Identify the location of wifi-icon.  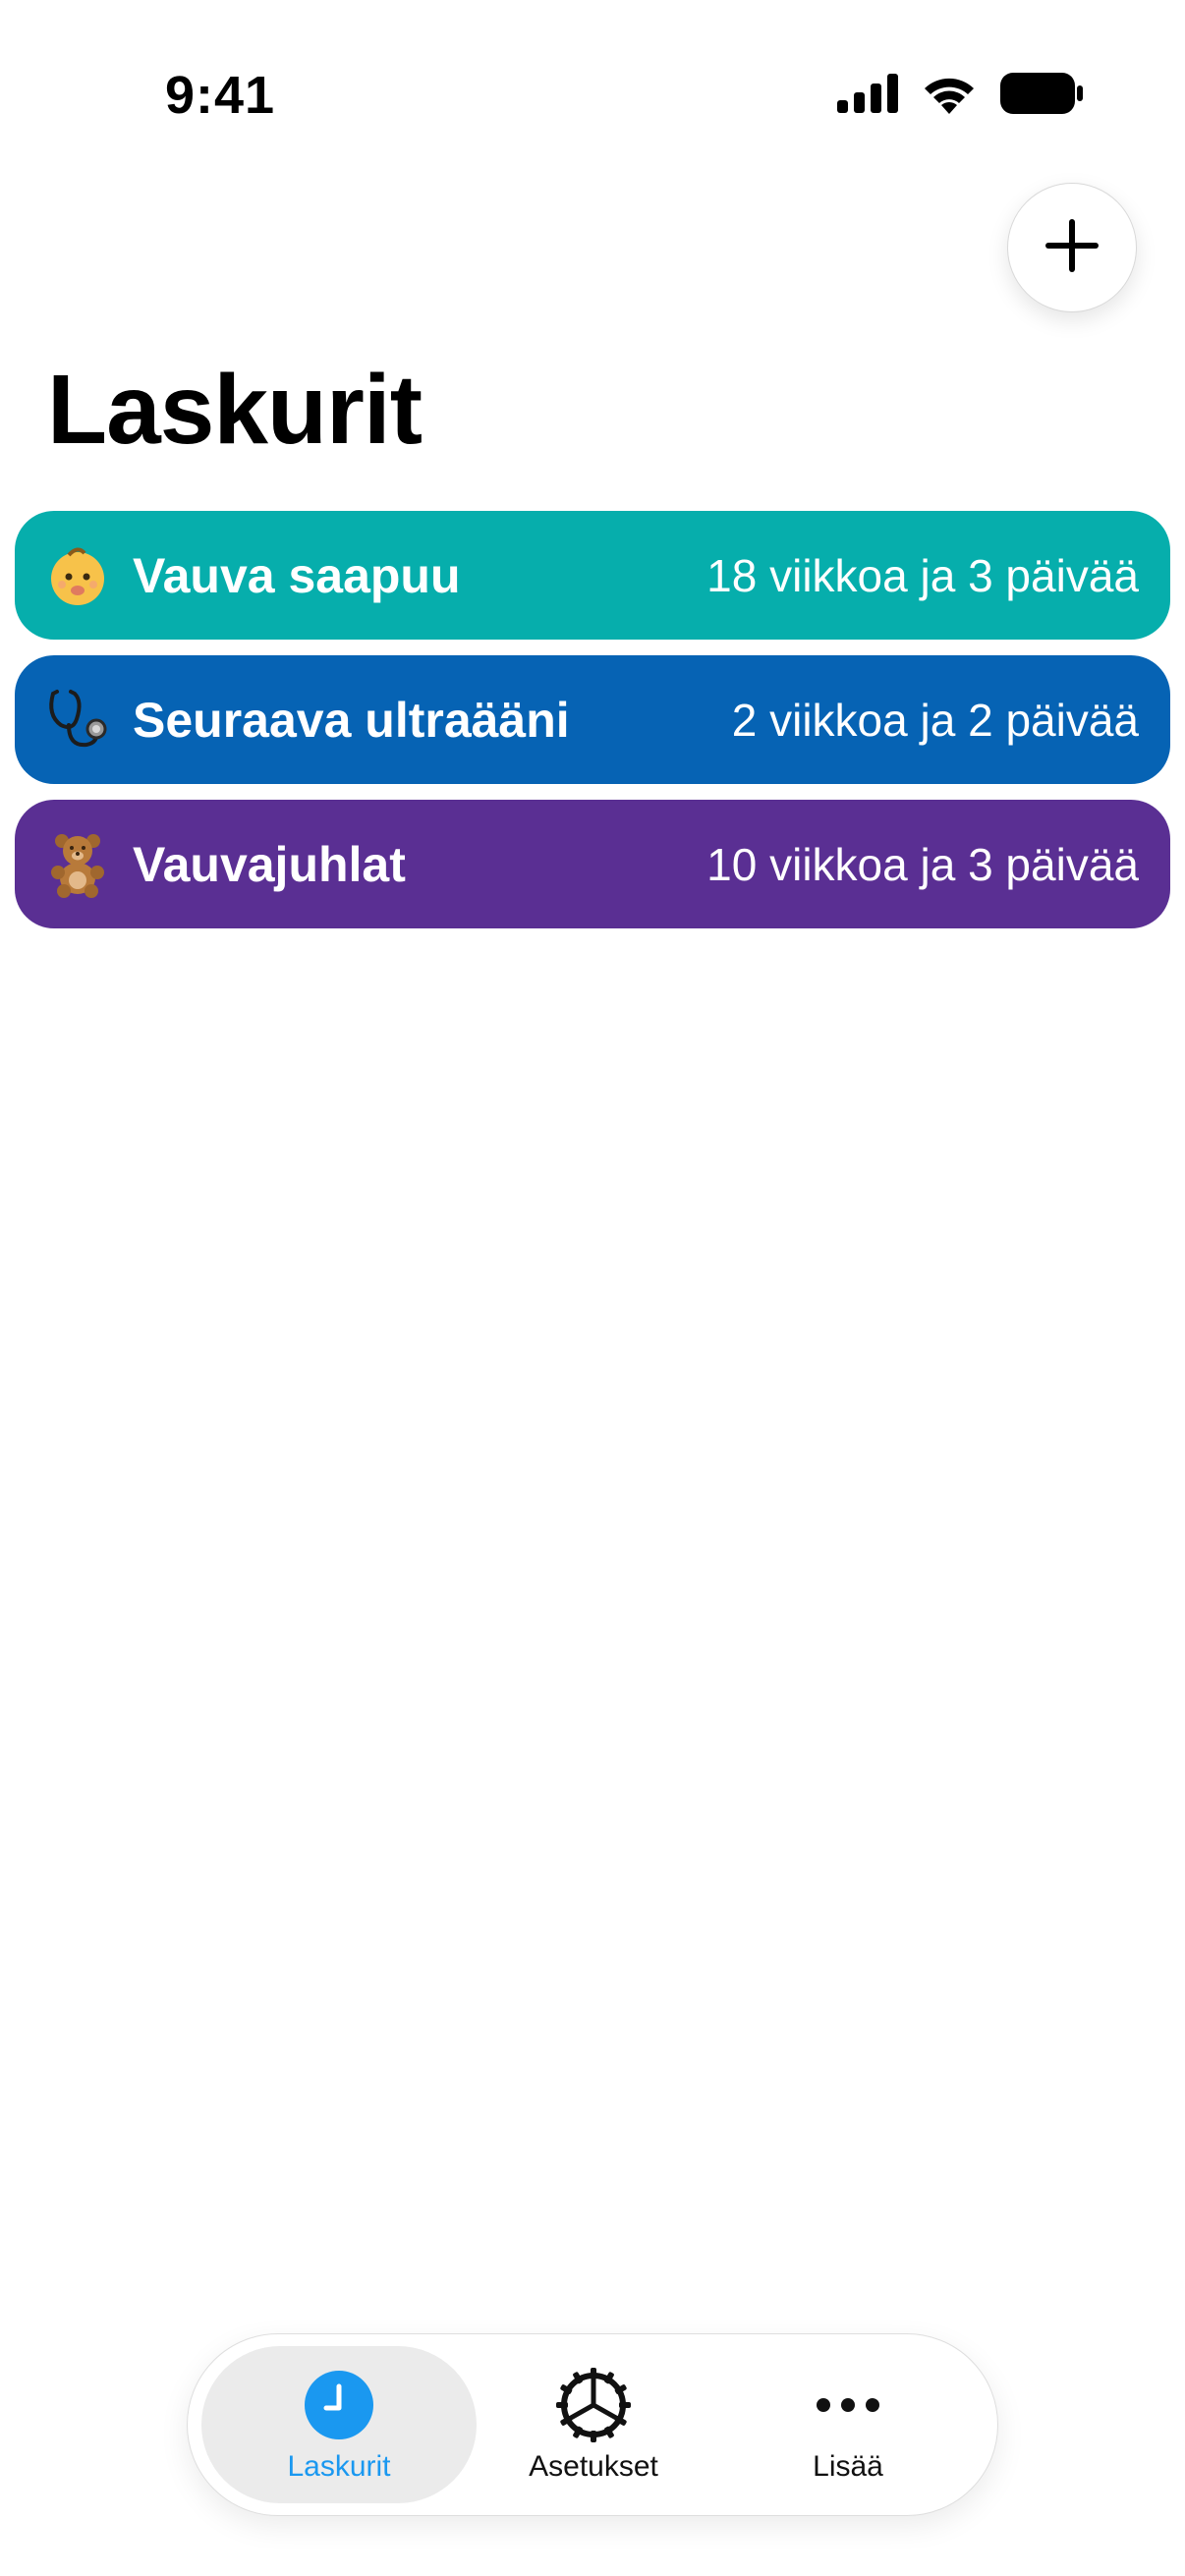
(950, 96).